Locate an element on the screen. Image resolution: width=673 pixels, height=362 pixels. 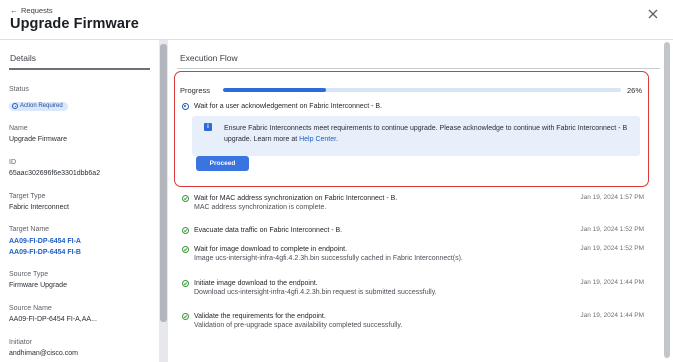
details-heading: Details is located at coordinates (23, 58).